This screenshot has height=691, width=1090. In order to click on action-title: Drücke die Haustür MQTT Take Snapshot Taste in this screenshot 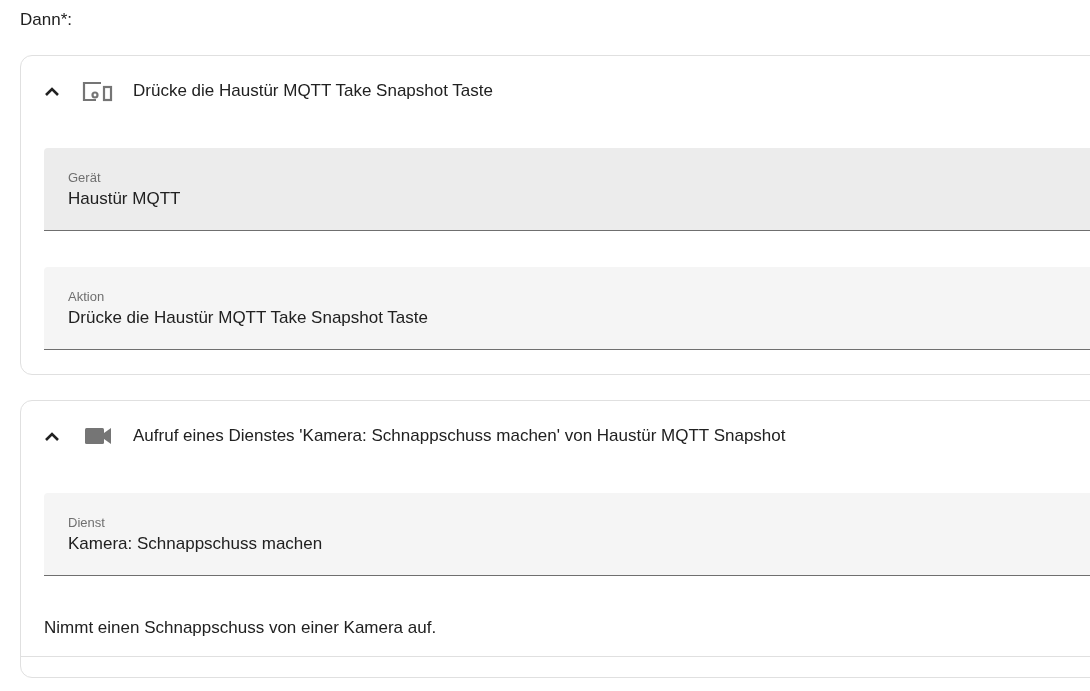, I will do `click(313, 91)`.